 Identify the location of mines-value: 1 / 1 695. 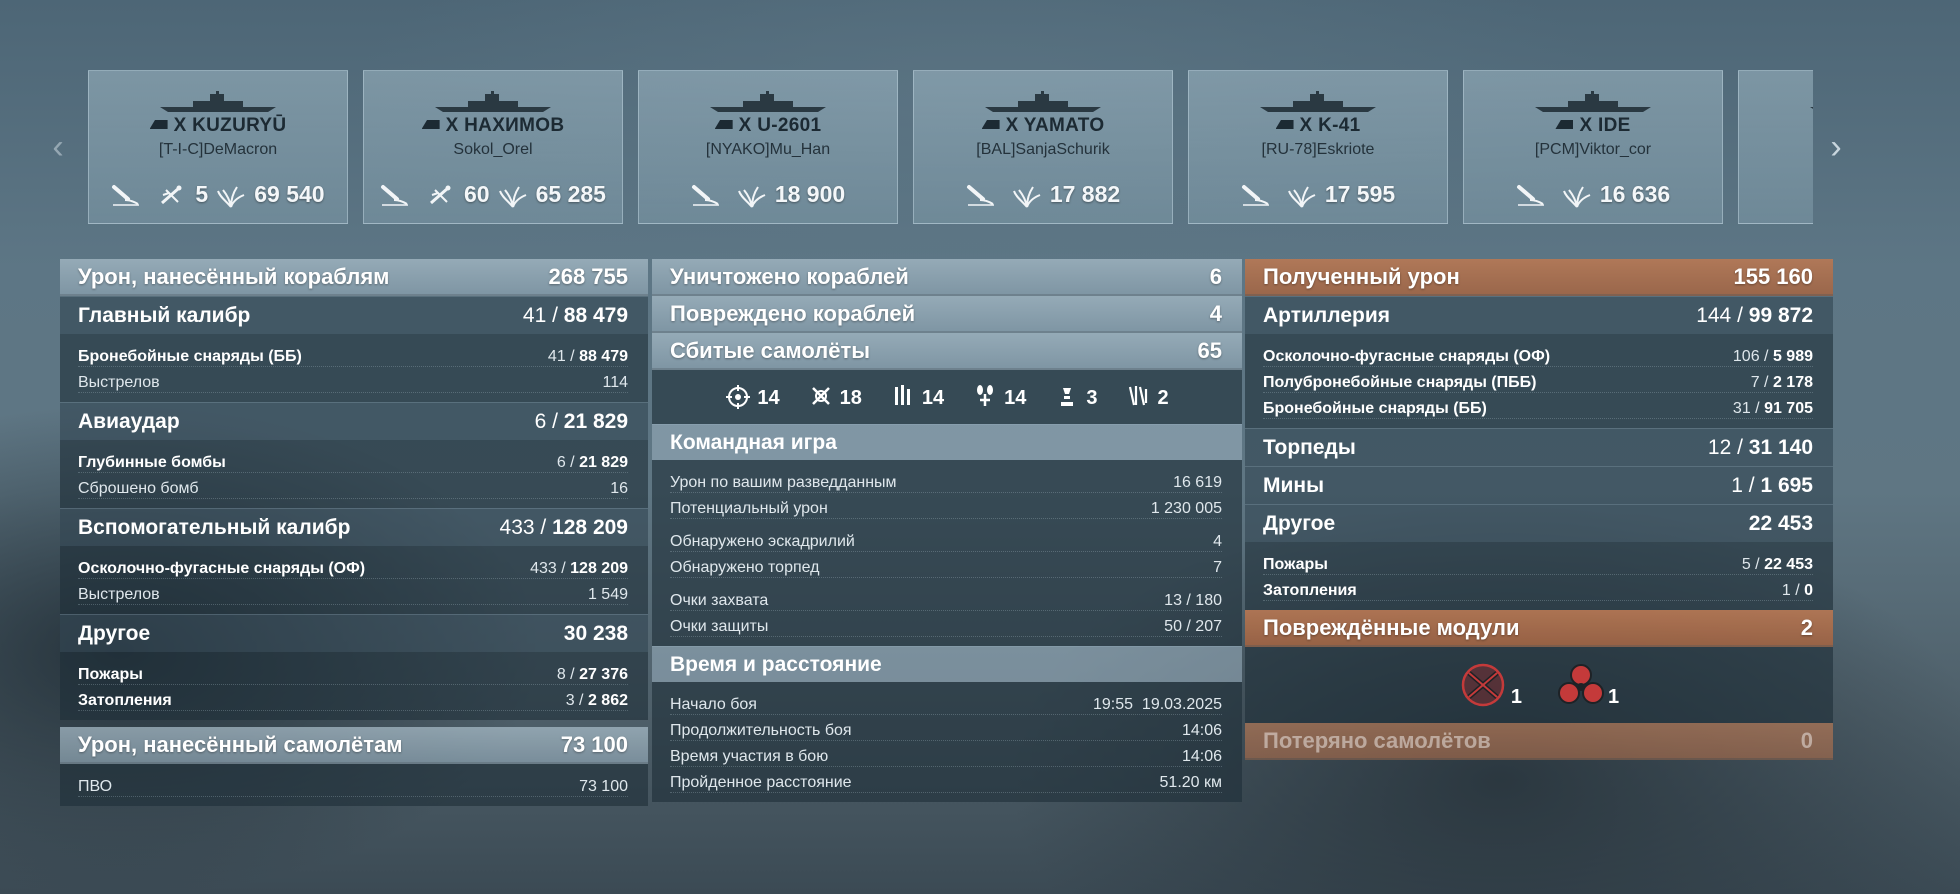
(1772, 485).